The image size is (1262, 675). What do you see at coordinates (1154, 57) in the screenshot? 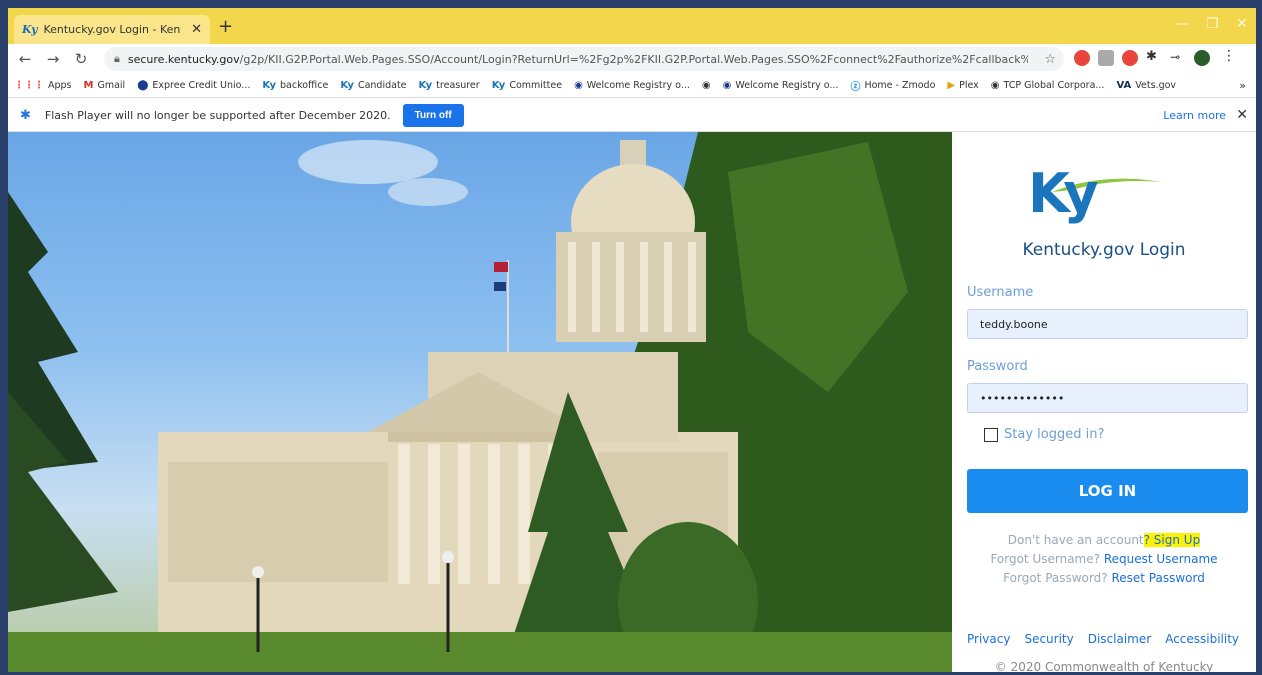
I see `extensions-puzzle-icon: ✱` at bounding box center [1154, 57].